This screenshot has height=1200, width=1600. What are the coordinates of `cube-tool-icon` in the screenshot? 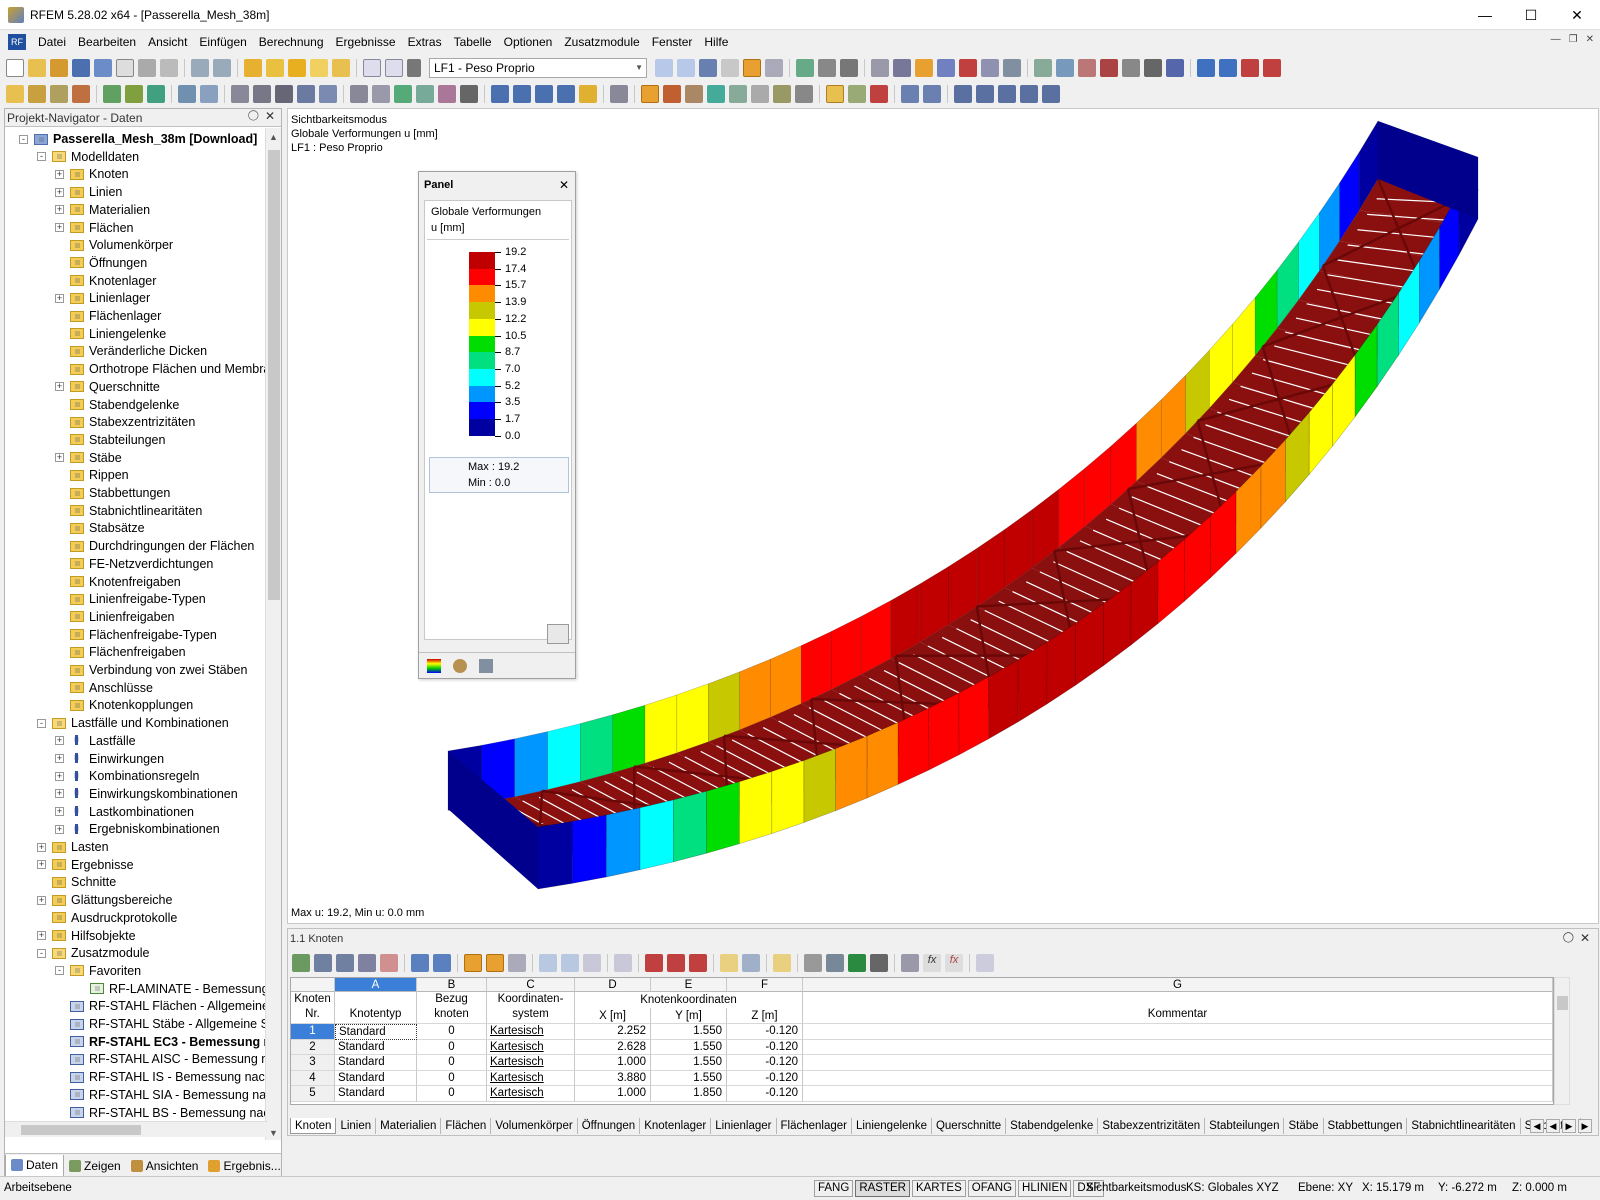 It's located at (306, 94).